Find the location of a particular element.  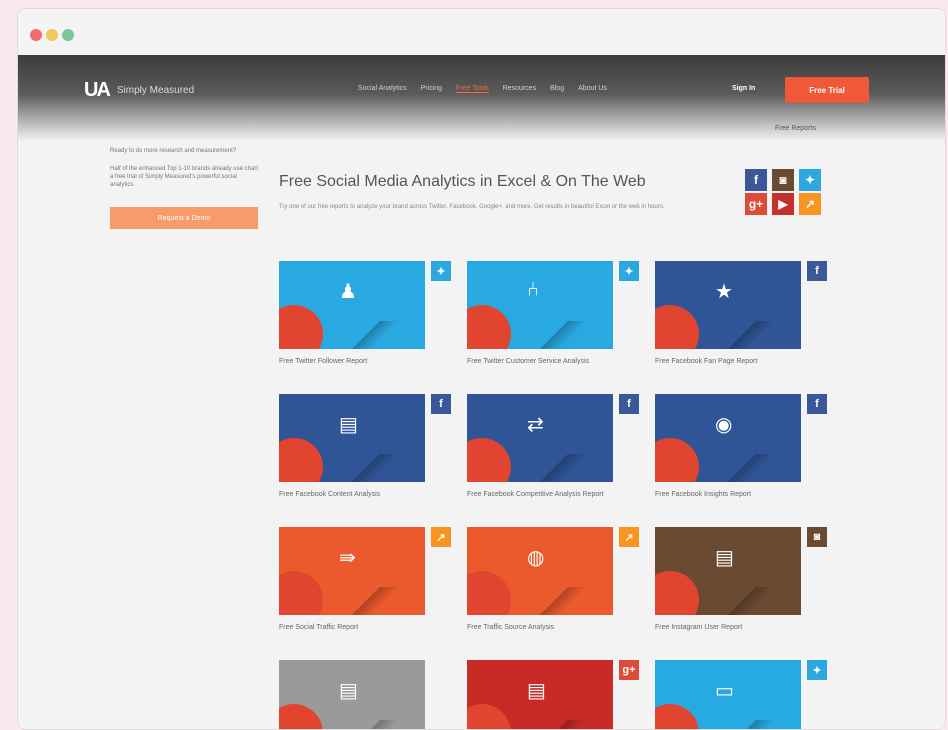

minimize-window-button is located at coordinates (52, 35).